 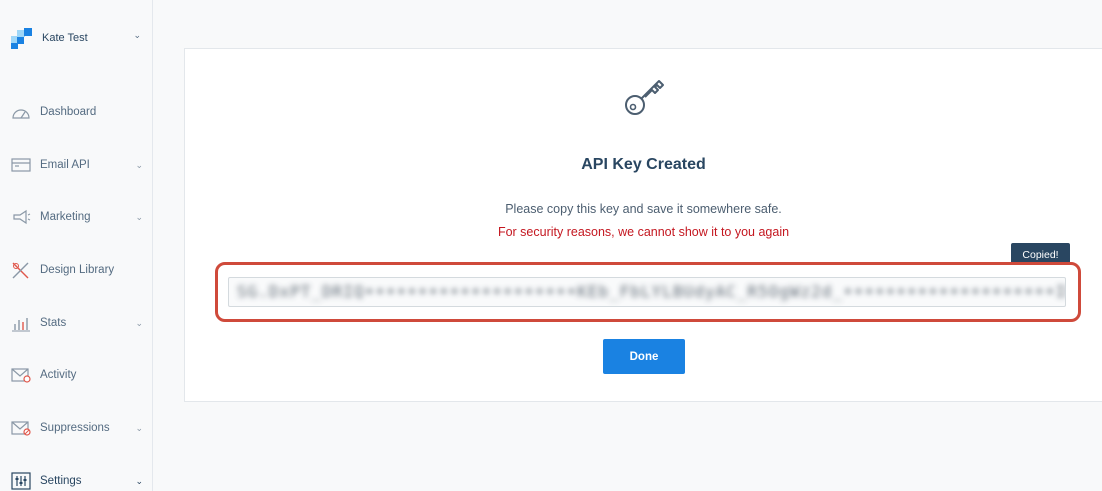 What do you see at coordinates (21, 217) in the screenshot?
I see `megaphone-icon` at bounding box center [21, 217].